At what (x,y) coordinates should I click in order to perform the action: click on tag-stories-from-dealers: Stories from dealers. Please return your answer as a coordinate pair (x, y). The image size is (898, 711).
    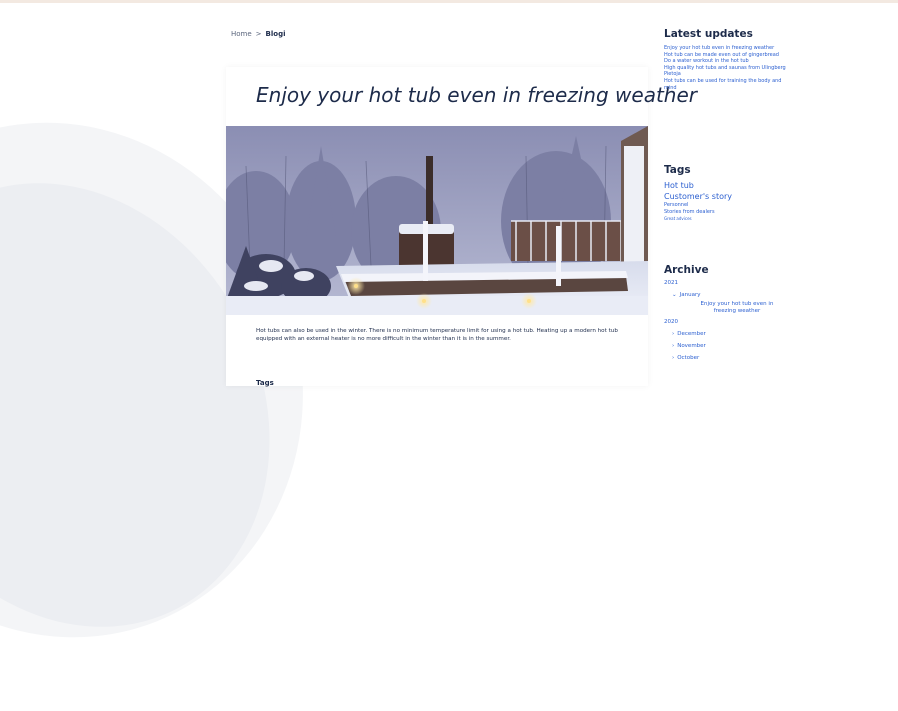
    Looking at the image, I should click on (698, 212).